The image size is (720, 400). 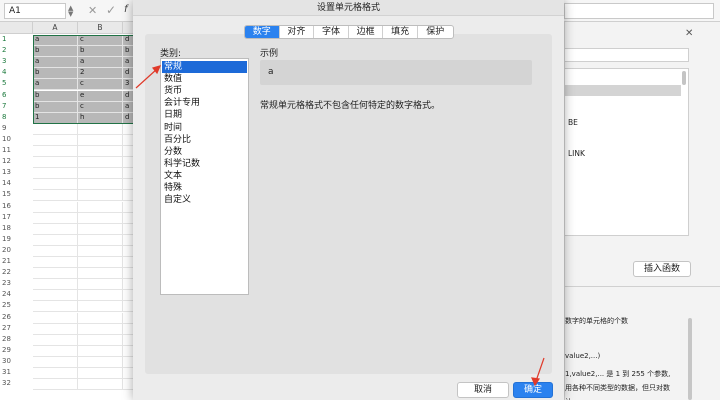 What do you see at coordinates (35, 11) in the screenshot?
I see `name-box: A1` at bounding box center [35, 11].